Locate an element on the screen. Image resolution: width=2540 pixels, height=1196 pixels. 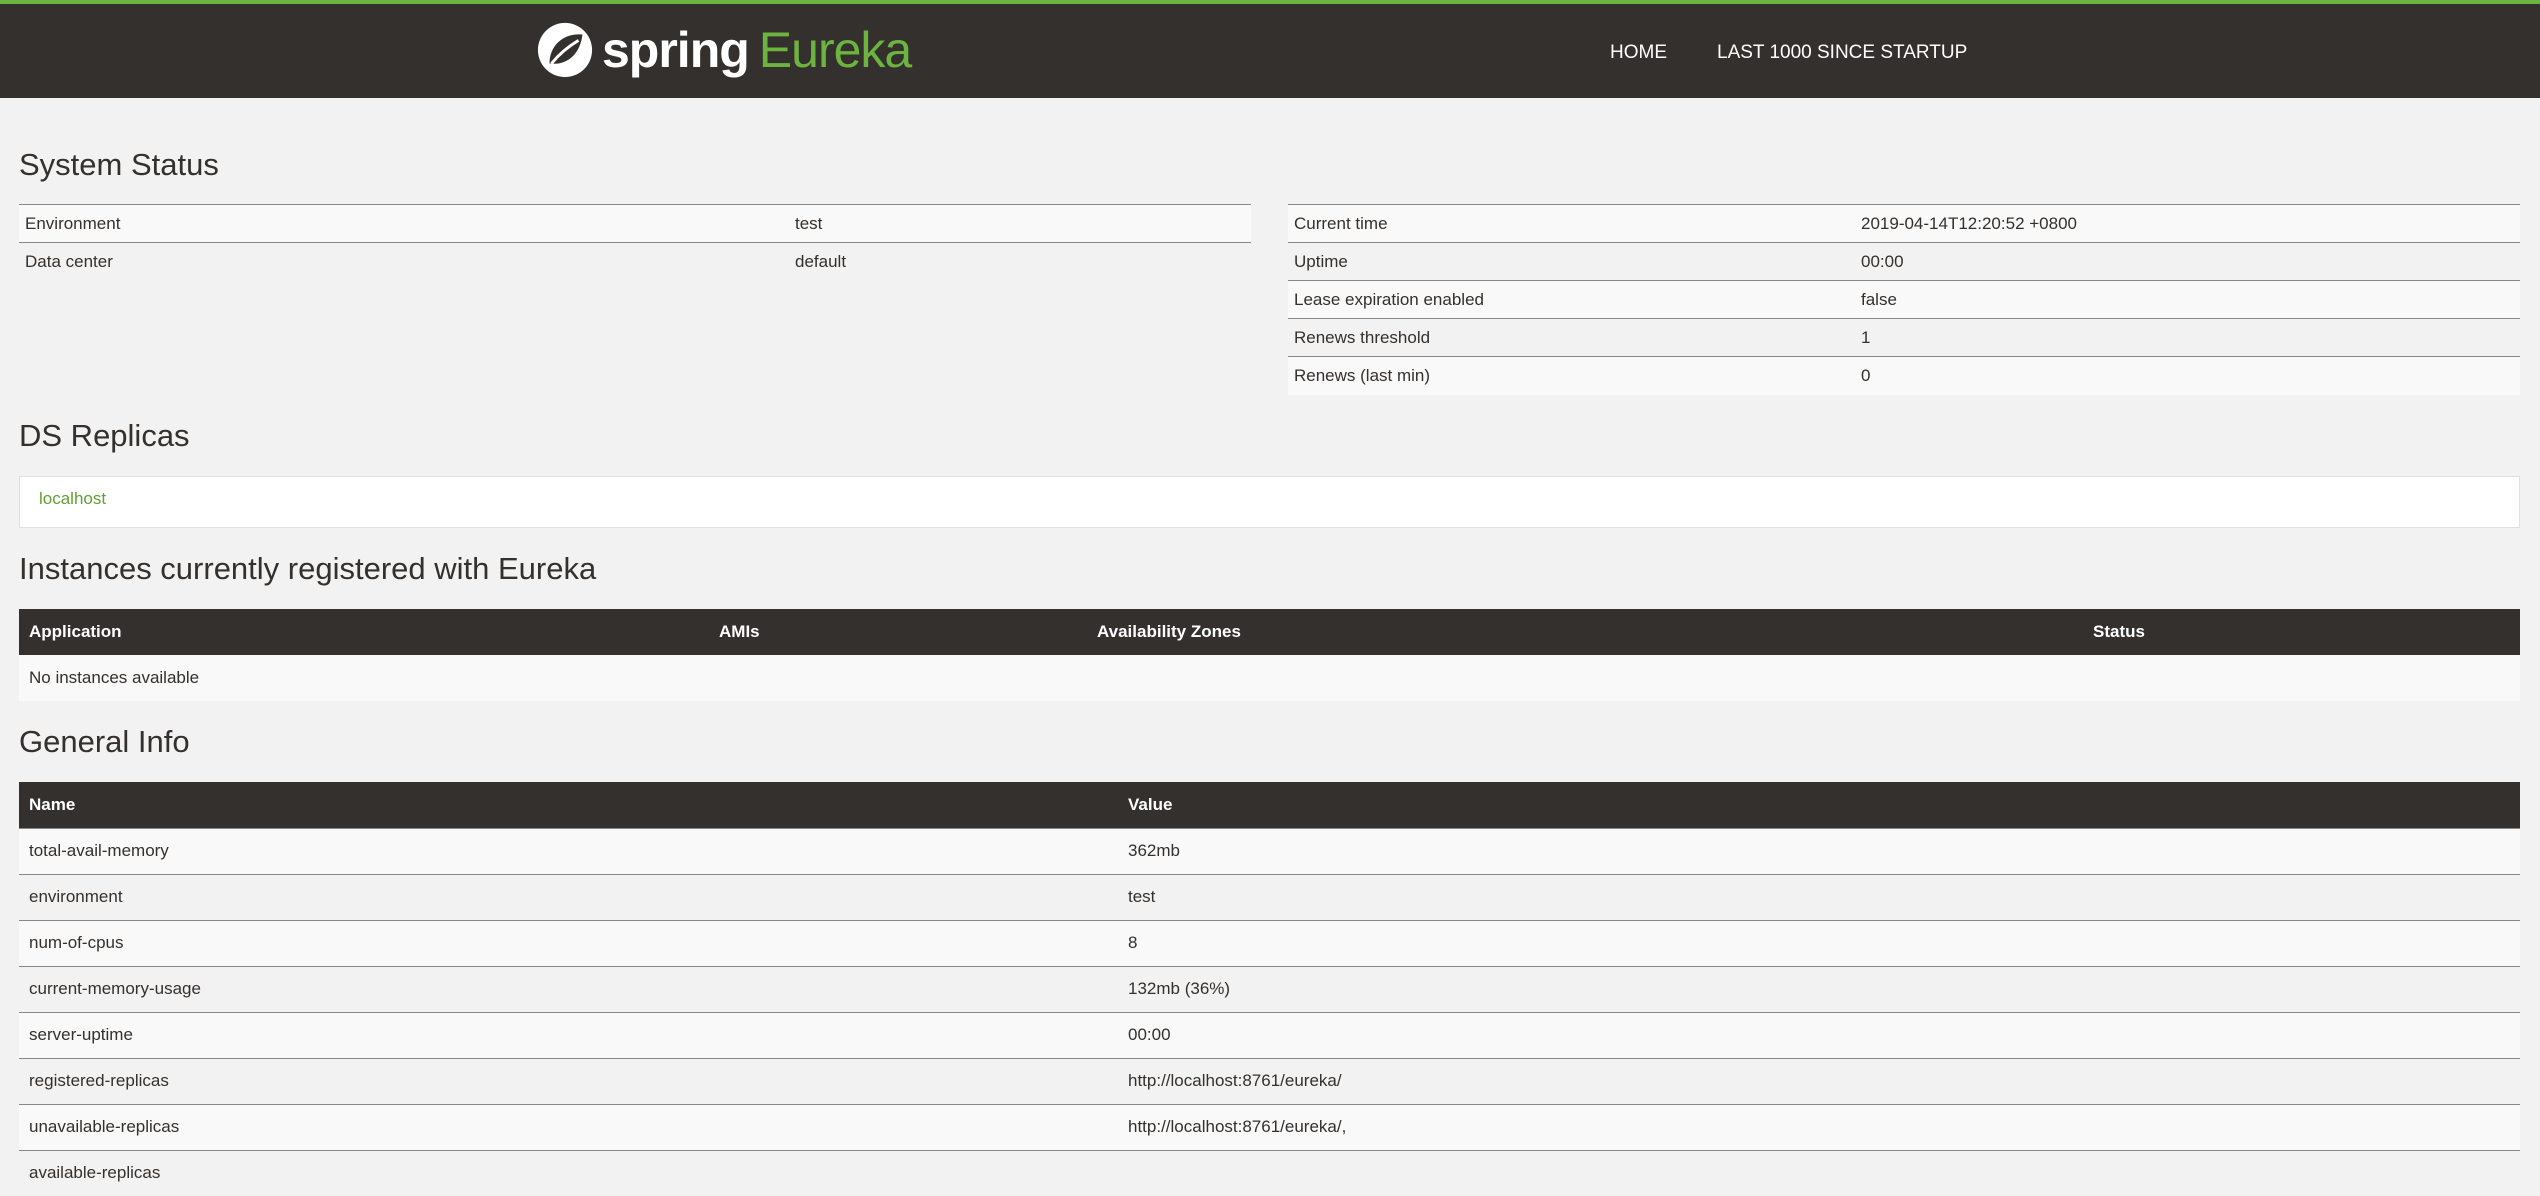
nav-links: HOME LAST 1000 SINCE STARTUP is located at coordinates (1788, 53).